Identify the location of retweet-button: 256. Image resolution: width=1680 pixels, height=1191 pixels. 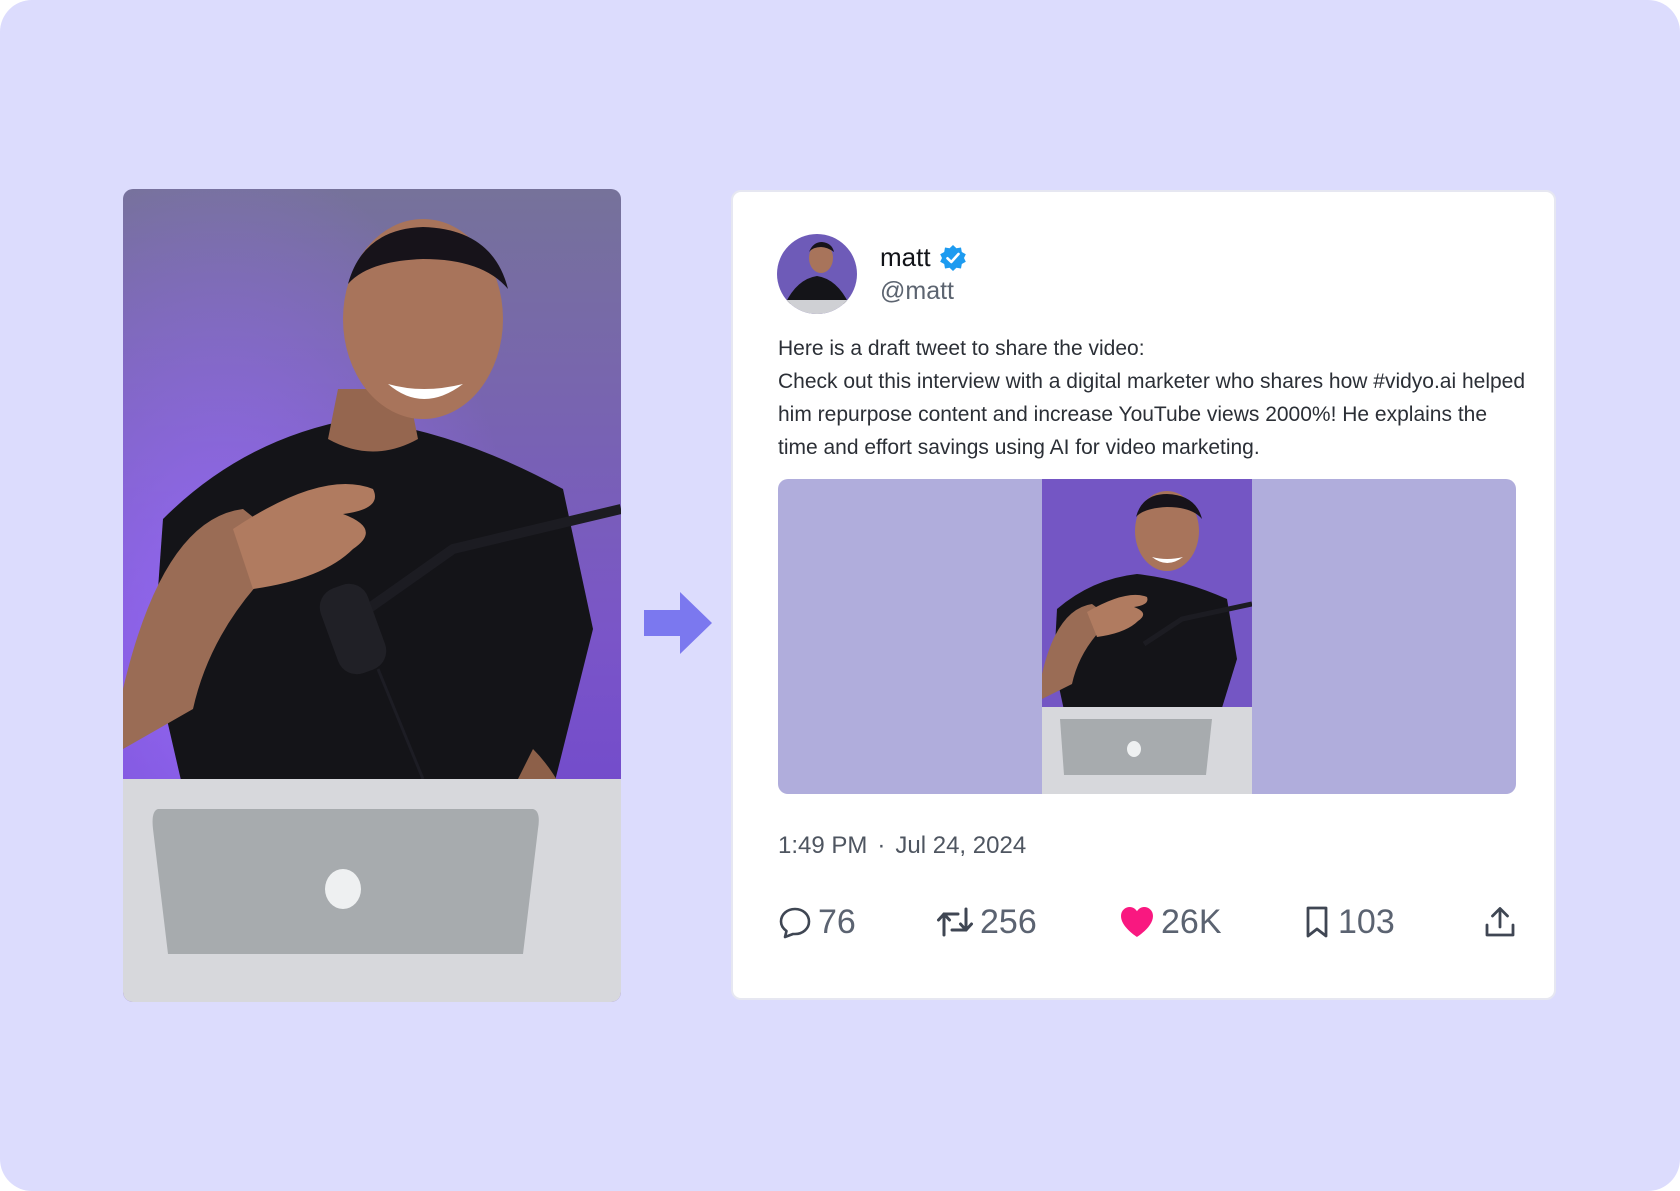
(986, 922).